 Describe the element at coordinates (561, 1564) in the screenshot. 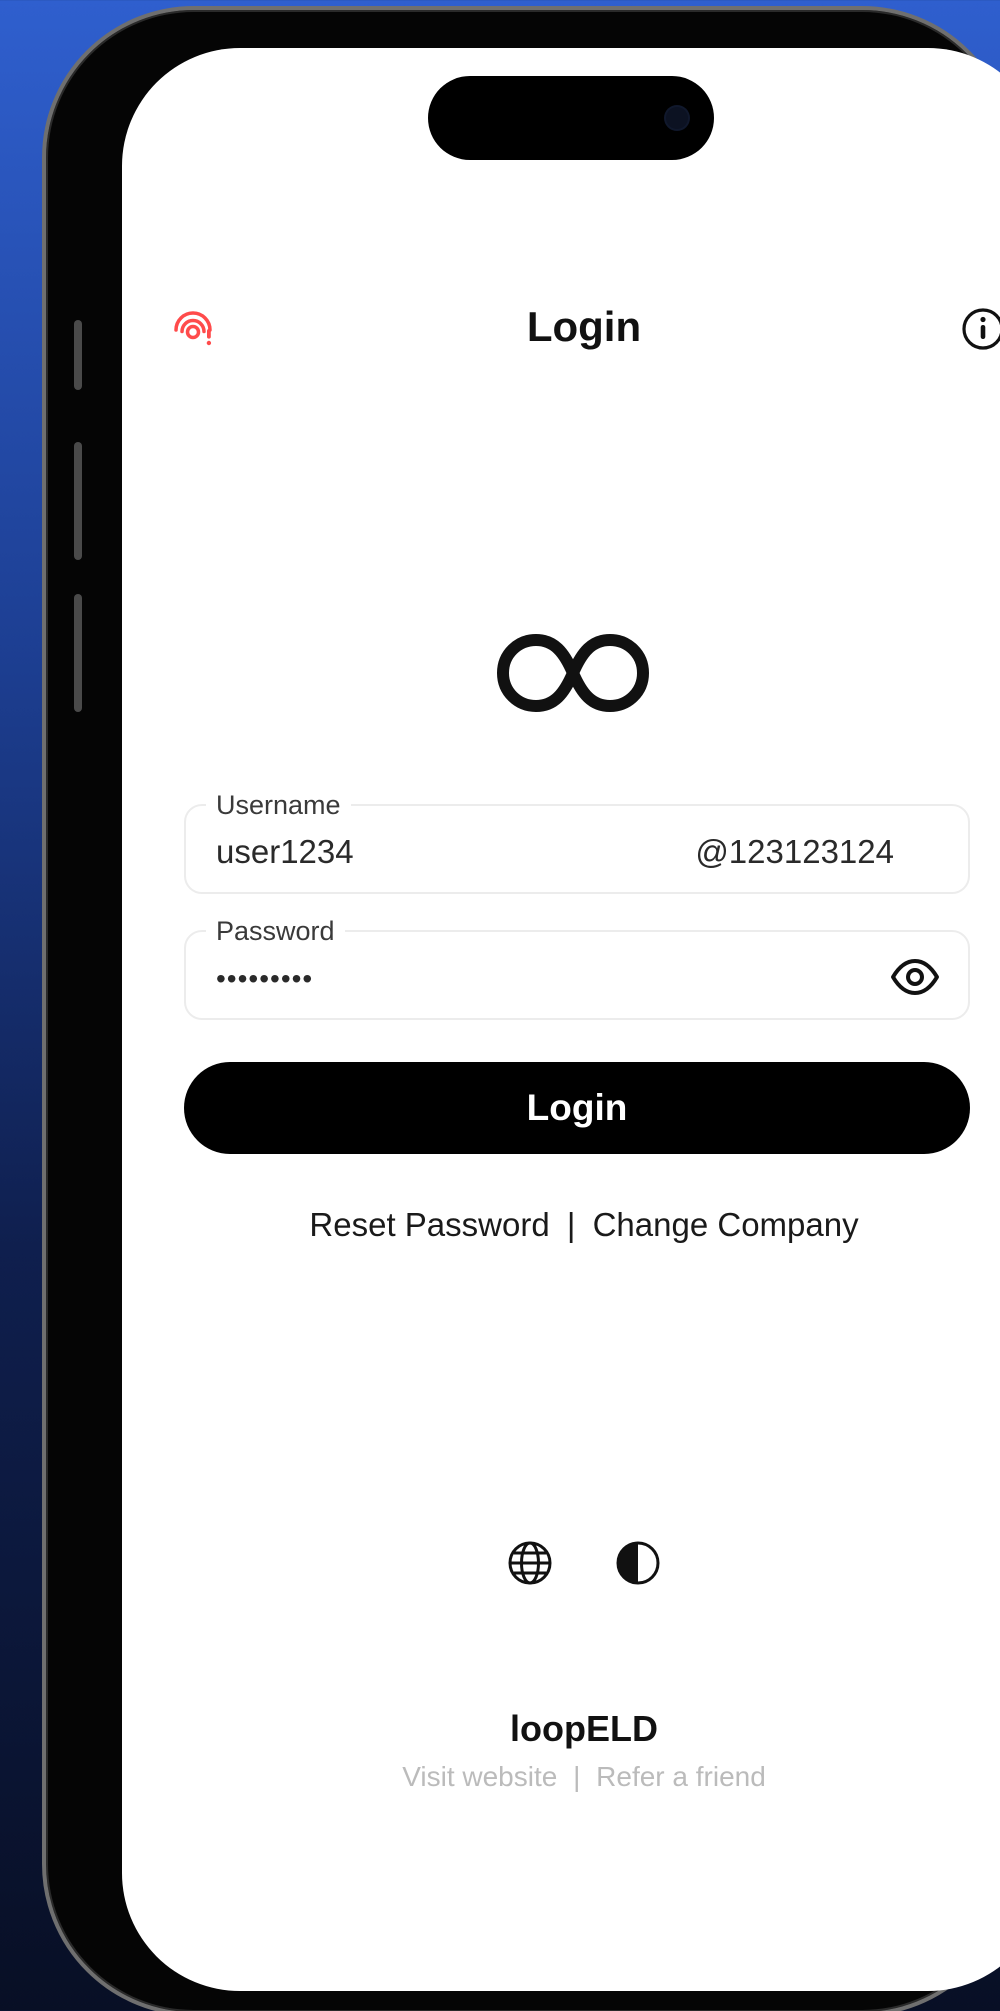

I see `quick-actions` at that location.